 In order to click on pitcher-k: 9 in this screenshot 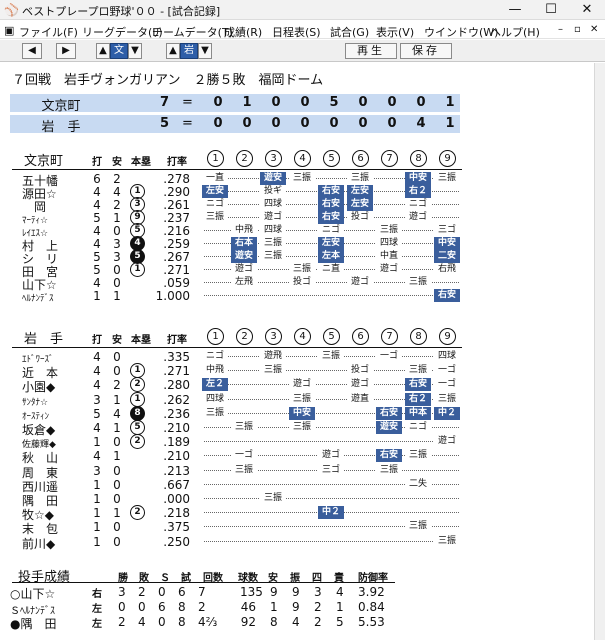, I will do `click(296, 607)`.